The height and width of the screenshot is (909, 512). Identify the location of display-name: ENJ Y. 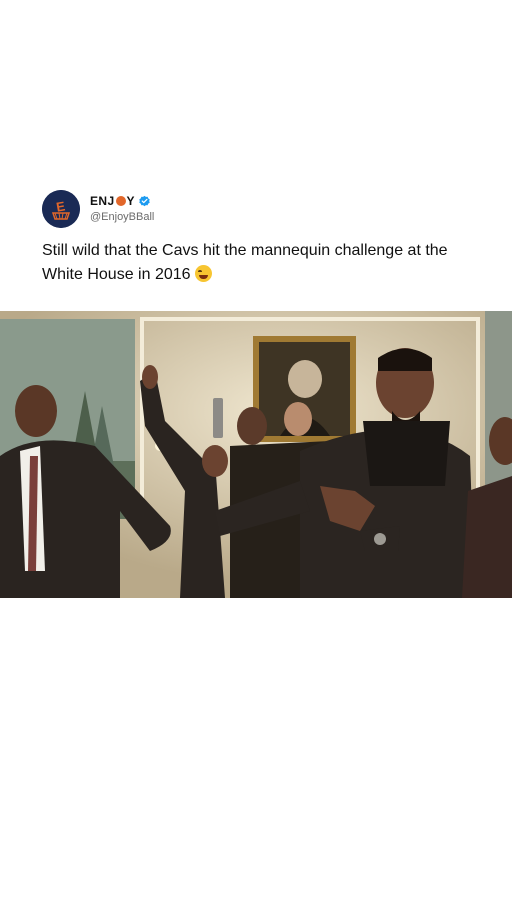
(112, 201).